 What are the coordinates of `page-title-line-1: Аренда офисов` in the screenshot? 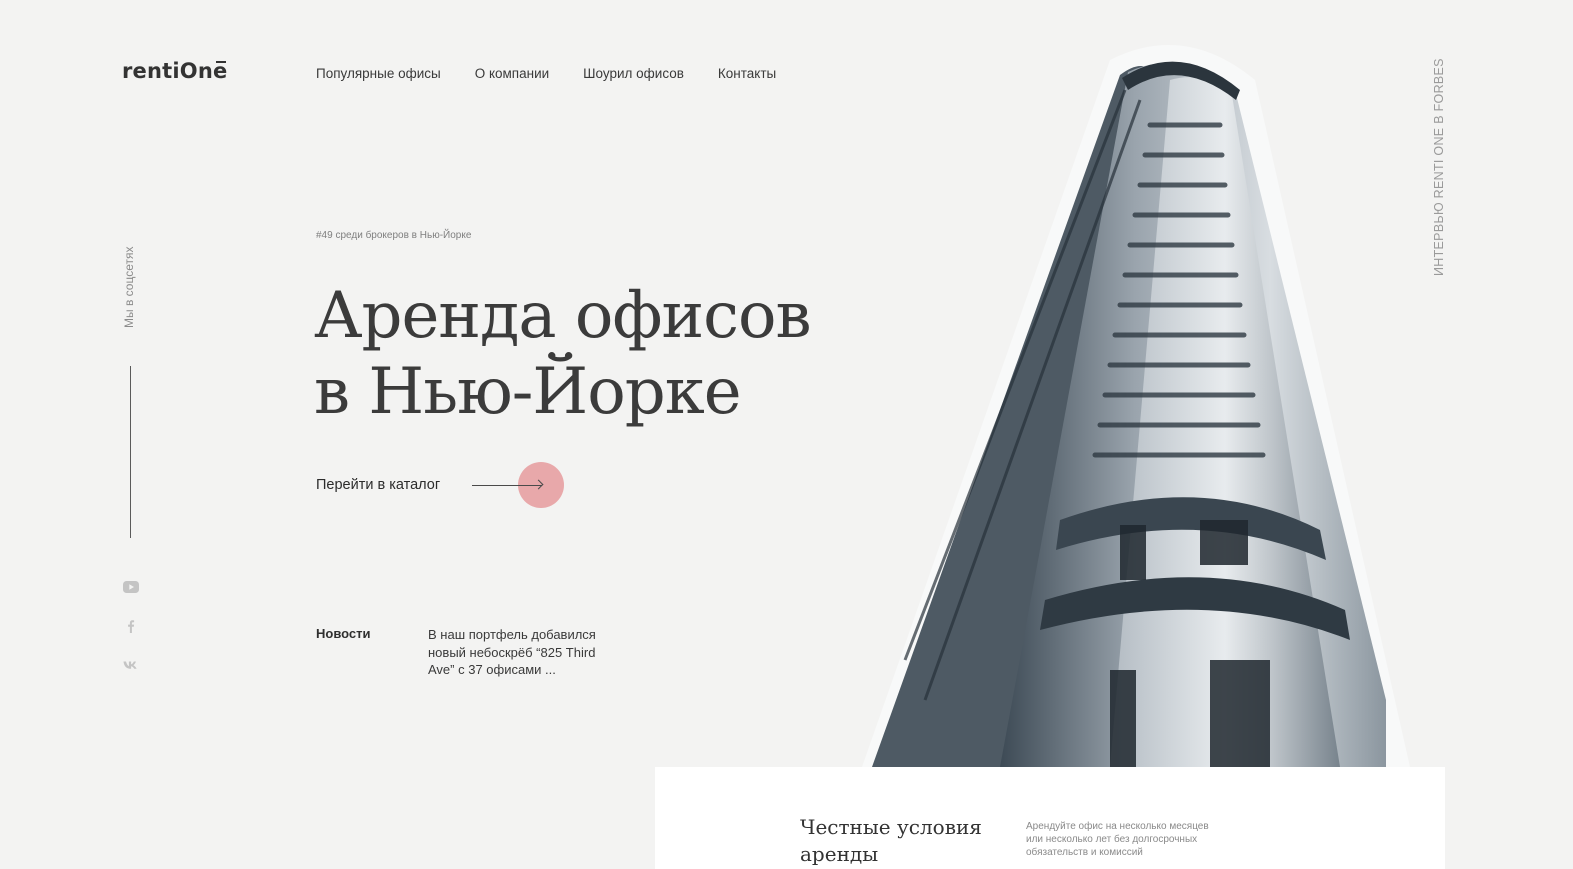 It's located at (563, 316).